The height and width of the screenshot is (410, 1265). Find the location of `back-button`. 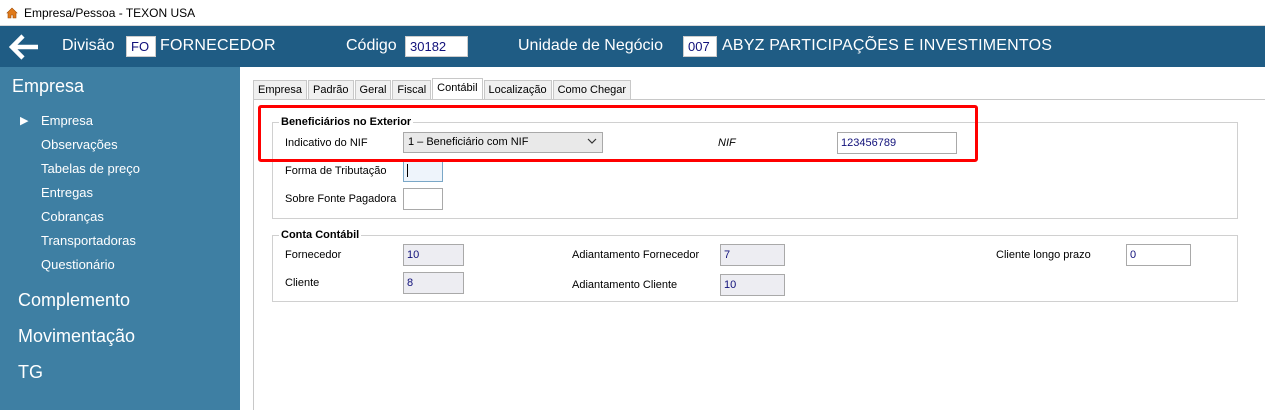

back-button is located at coordinates (24, 47).